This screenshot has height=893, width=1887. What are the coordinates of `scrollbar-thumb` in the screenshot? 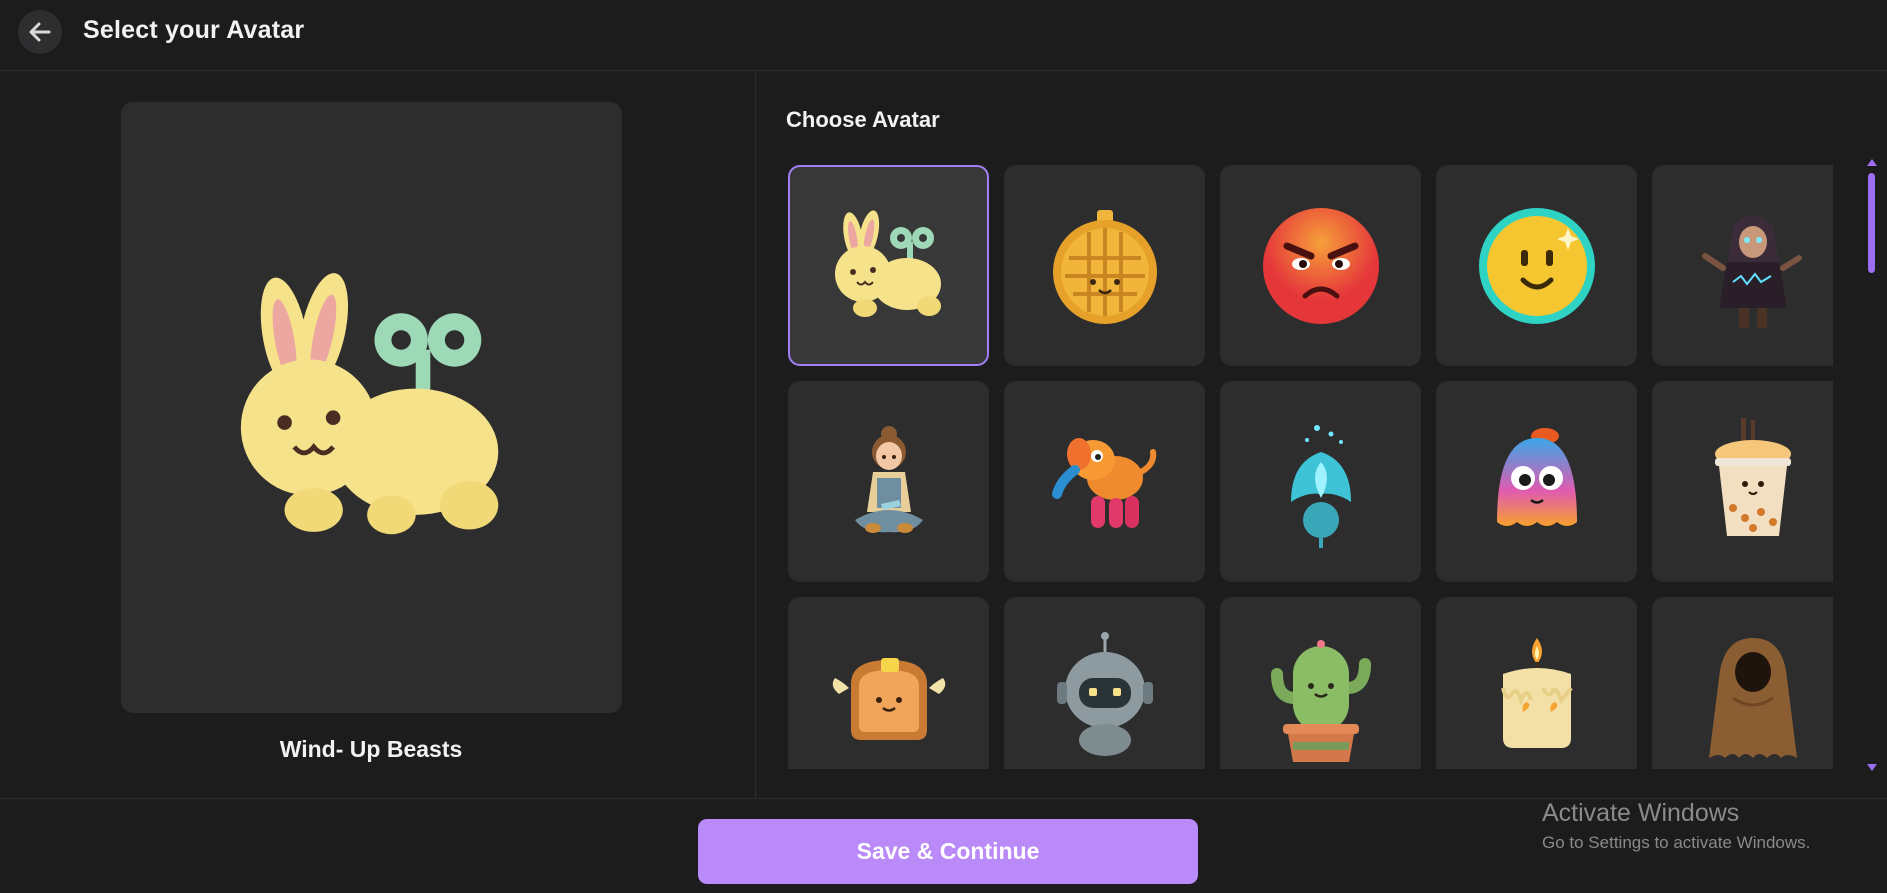 It's located at (1871, 223).